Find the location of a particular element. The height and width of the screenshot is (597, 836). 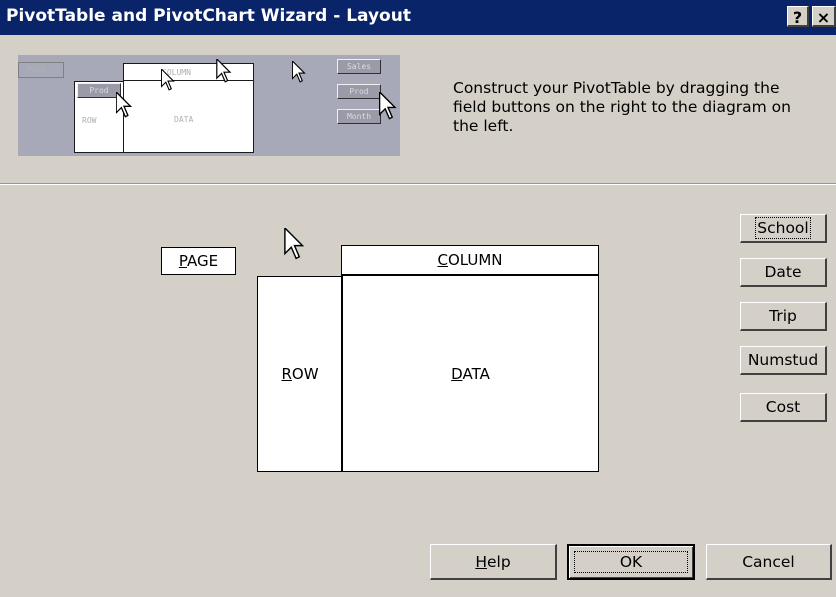

data-area-label: DATA is located at coordinates (470, 373).